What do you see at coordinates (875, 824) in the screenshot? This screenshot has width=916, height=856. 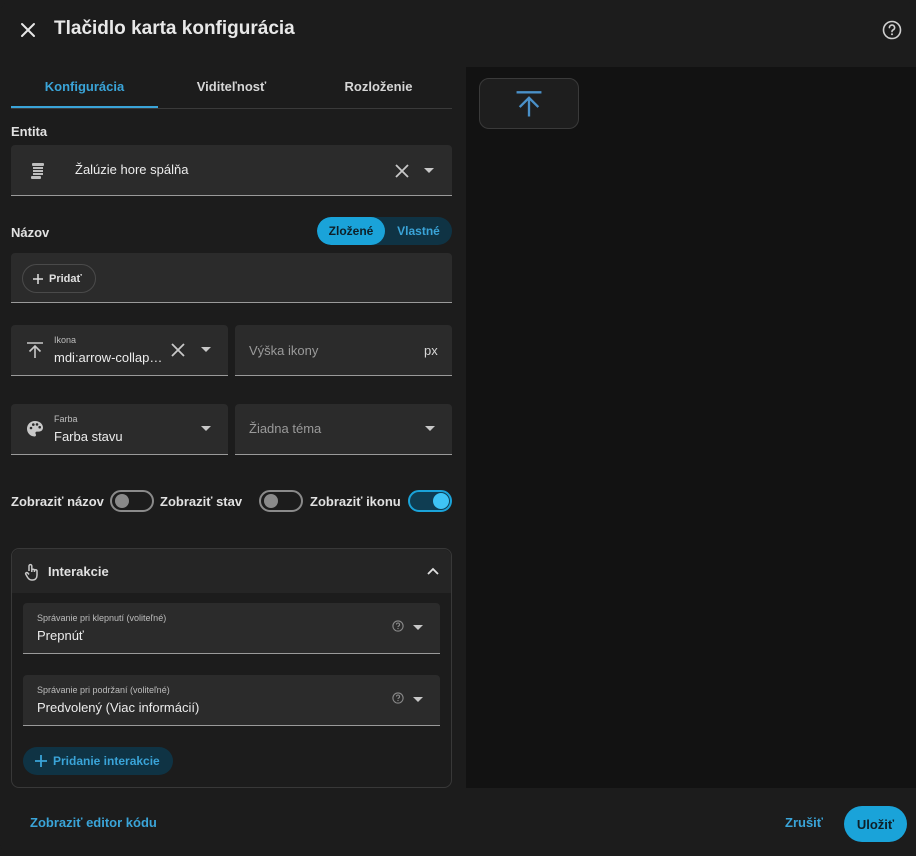 I see `save-button: Uložiť` at bounding box center [875, 824].